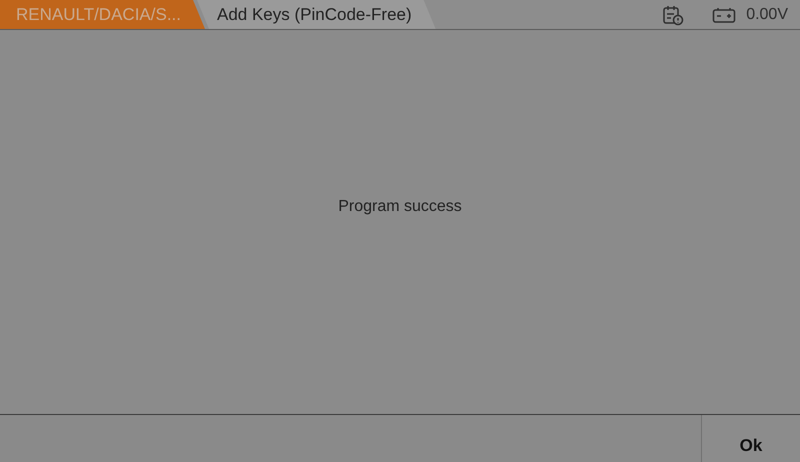  What do you see at coordinates (724, 15) in the screenshot?
I see `battery-icon` at bounding box center [724, 15].